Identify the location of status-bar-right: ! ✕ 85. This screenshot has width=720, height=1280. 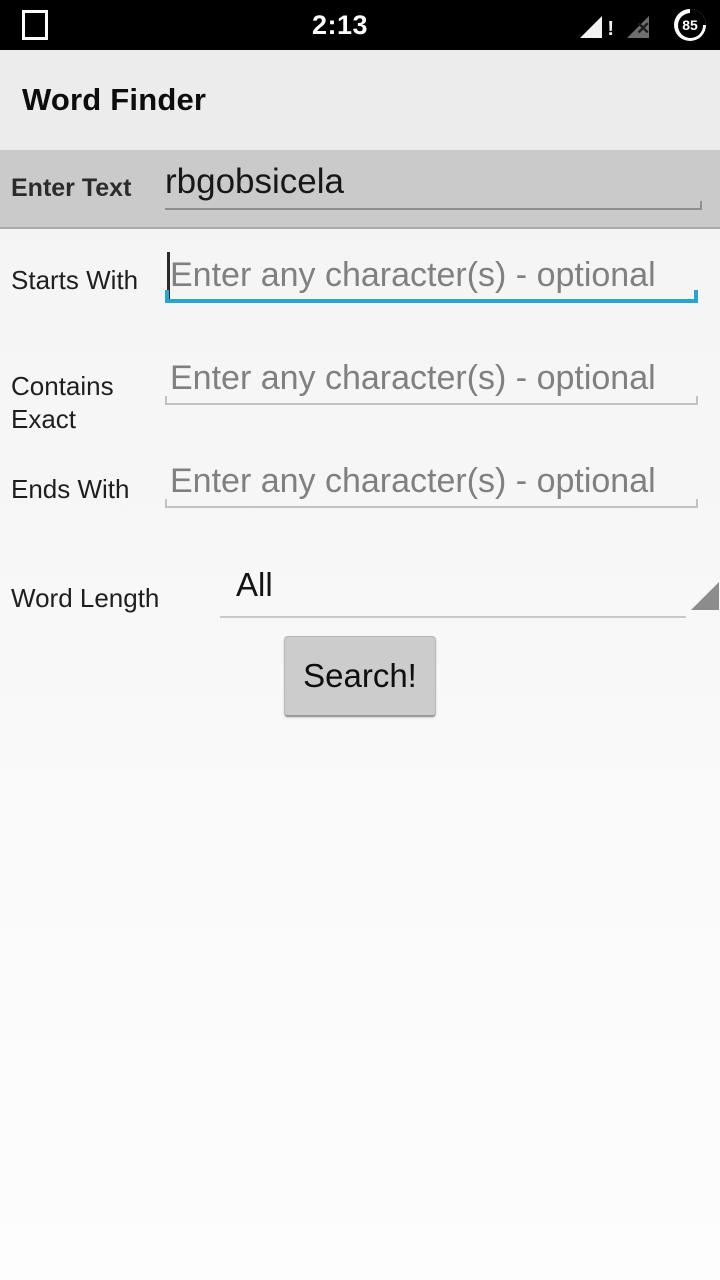
(640, 25).